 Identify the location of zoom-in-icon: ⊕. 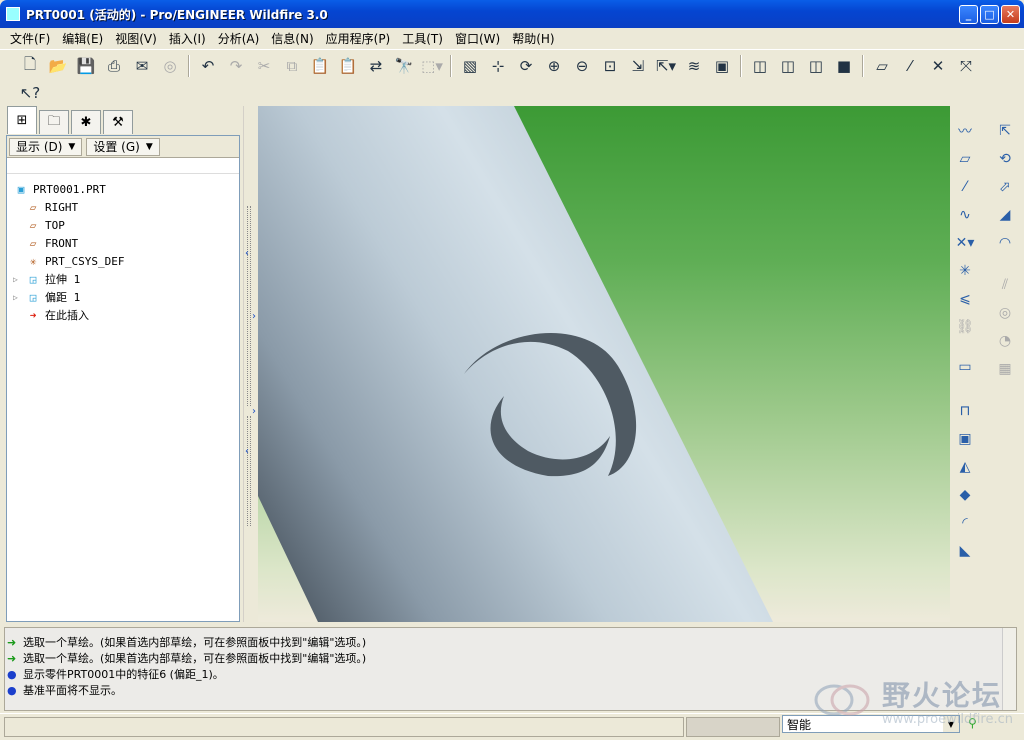
(554, 66).